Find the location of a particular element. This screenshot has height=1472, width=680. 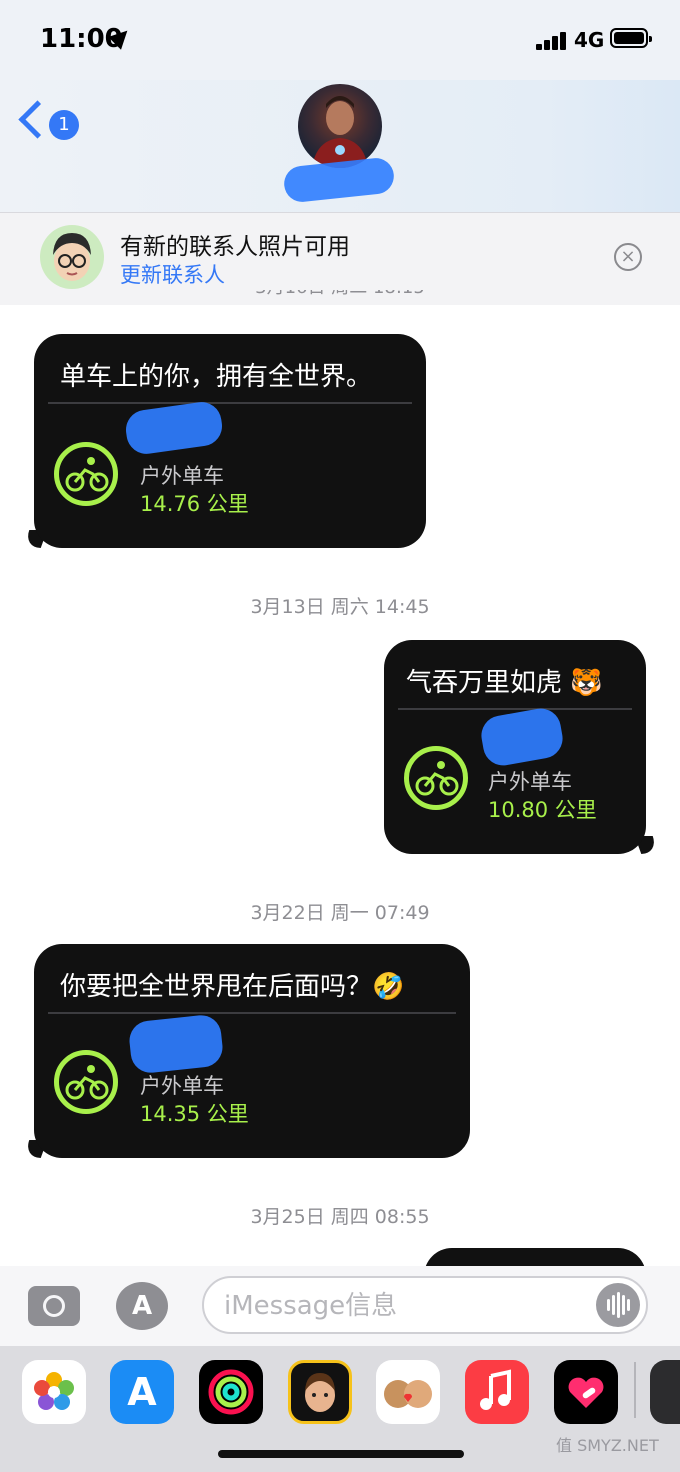

message-bubble-sent: 气吞万里如虎 🐯 户外单车 10.80 公里 is located at coordinates (515, 747).